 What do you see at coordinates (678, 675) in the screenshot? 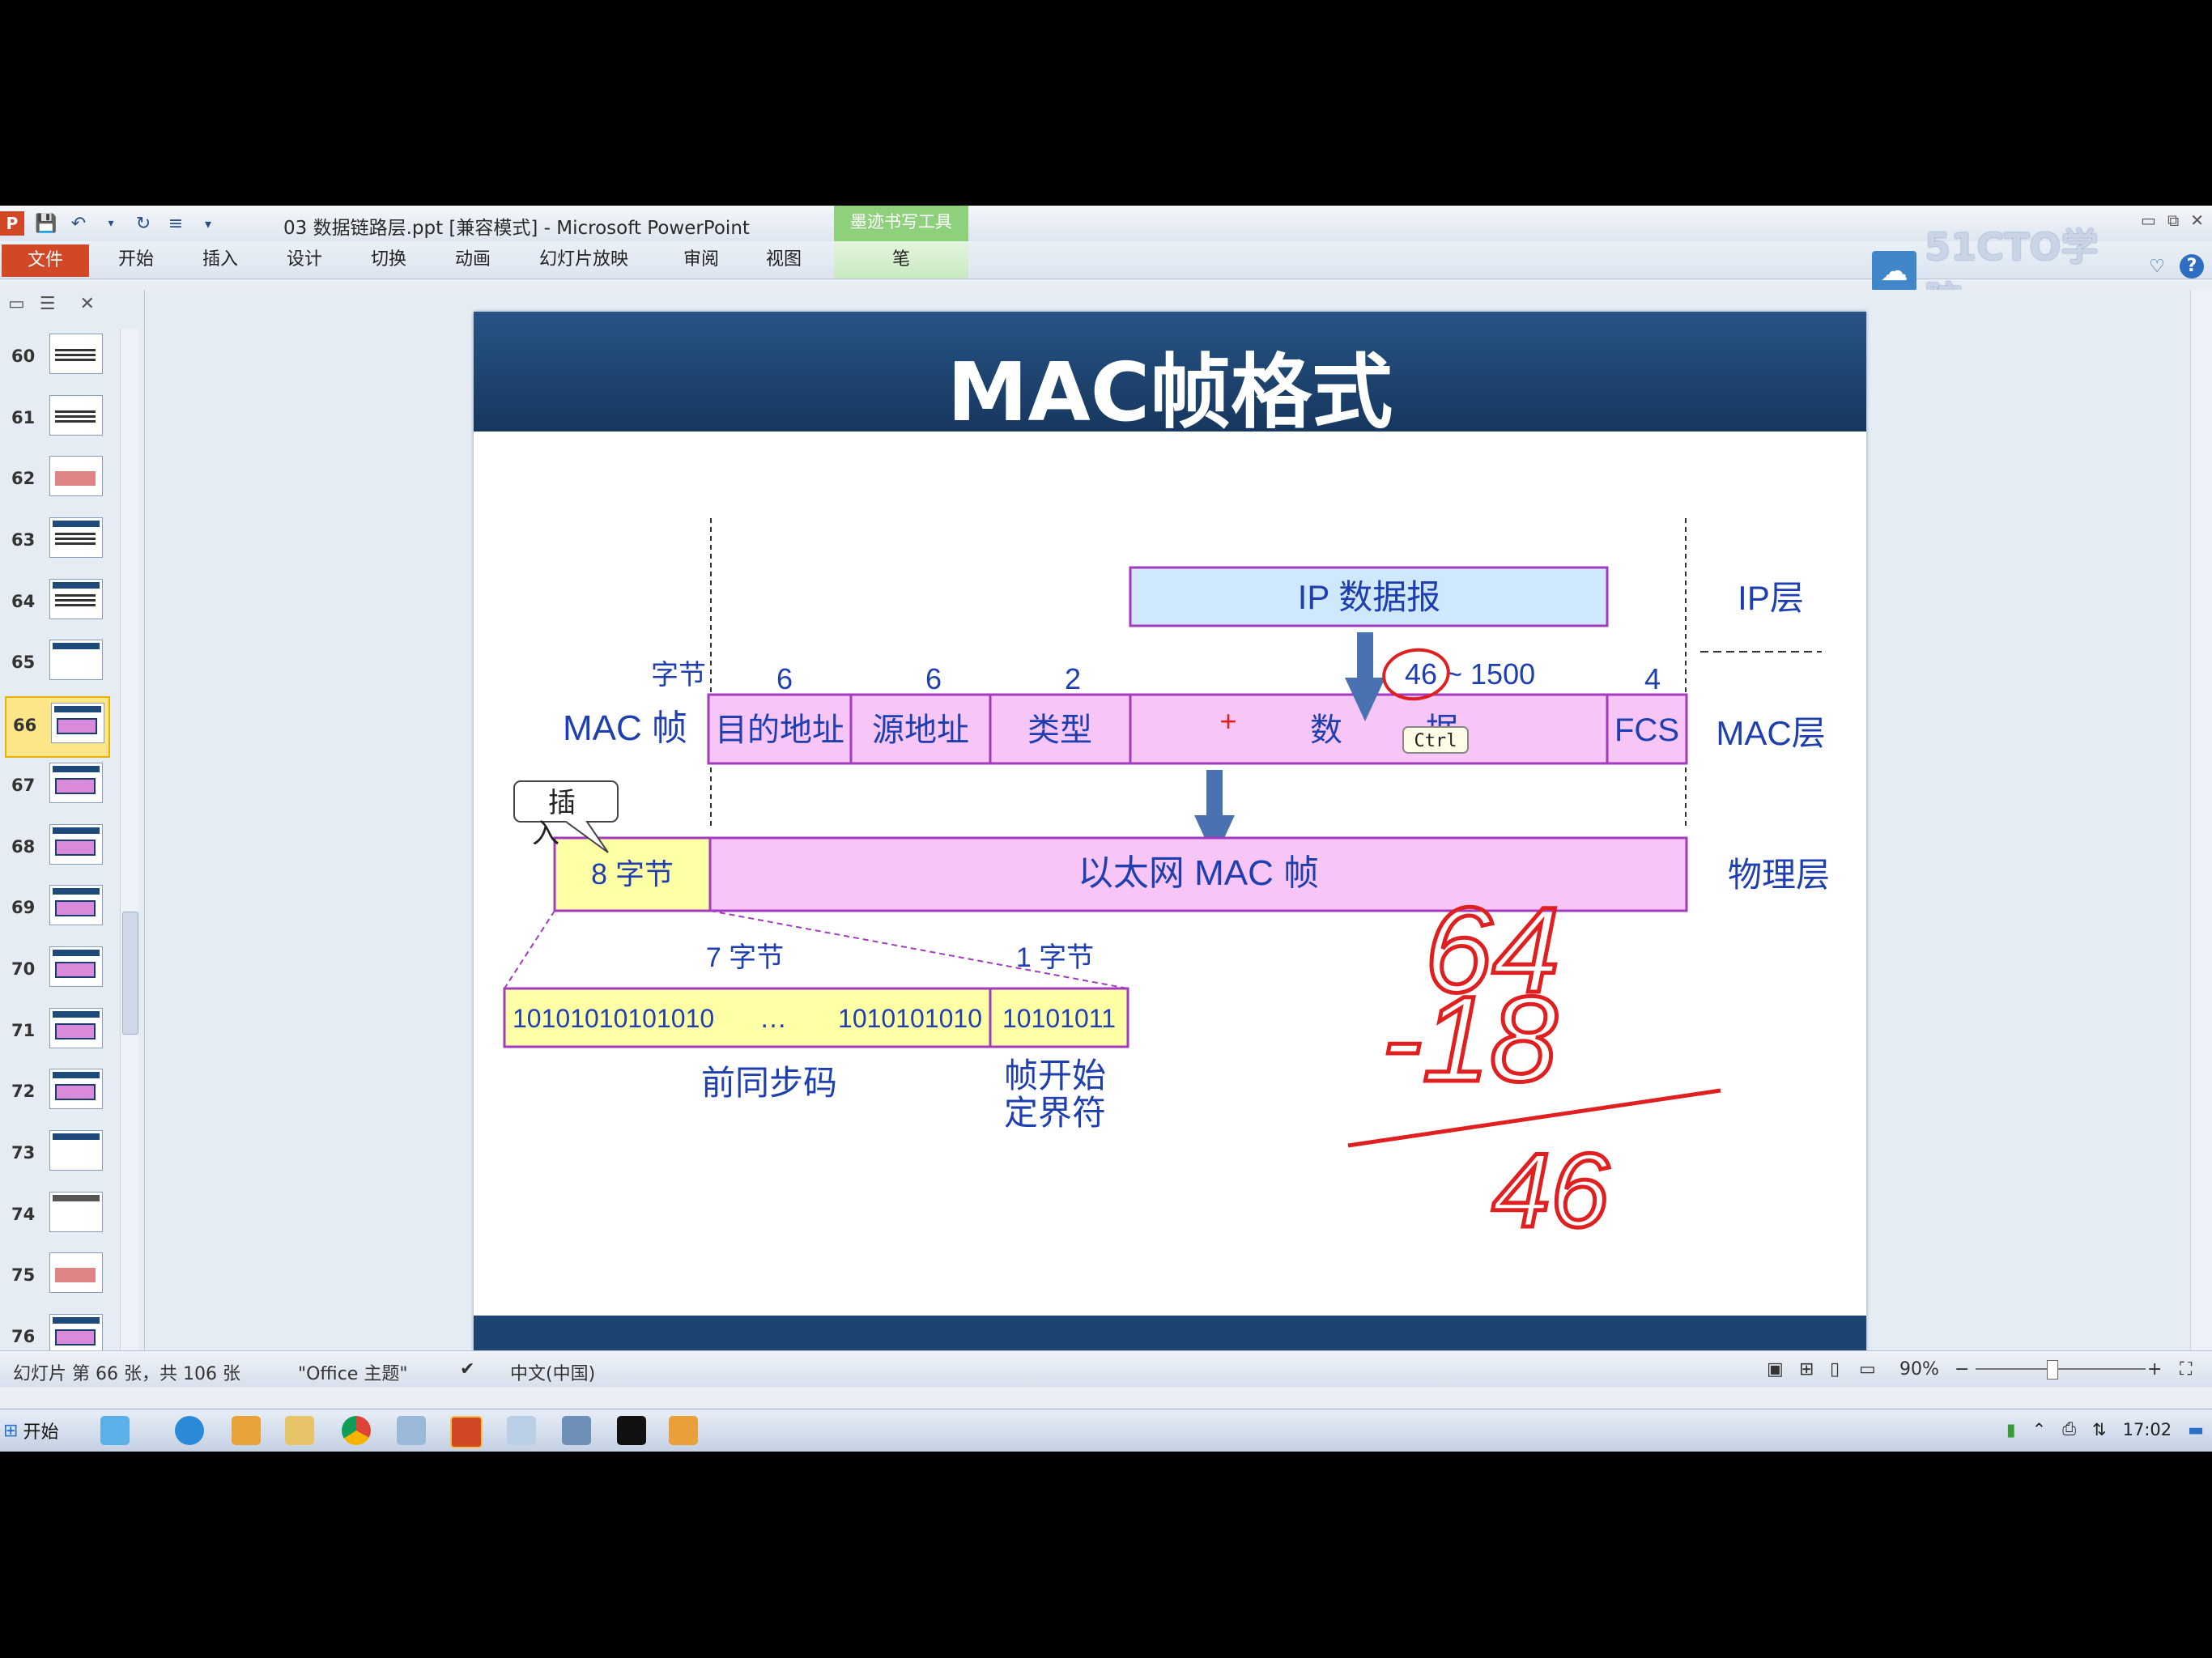
I see `byte-label: 字节` at bounding box center [678, 675].